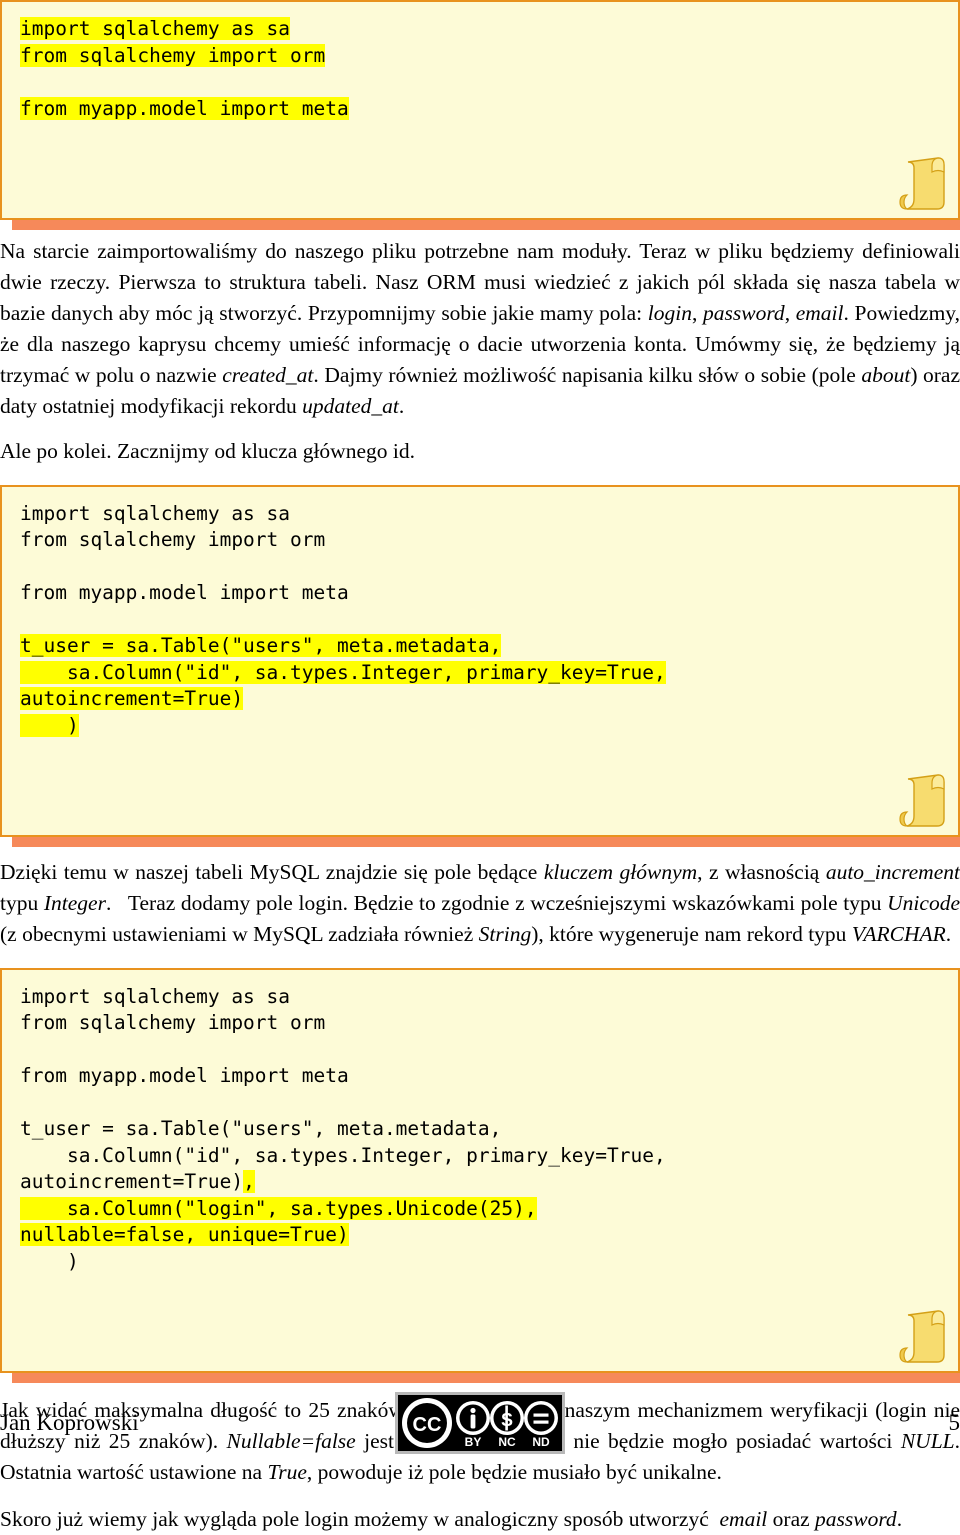  Describe the element at coordinates (49, 725) in the screenshot. I see `code-highlight: )` at that location.